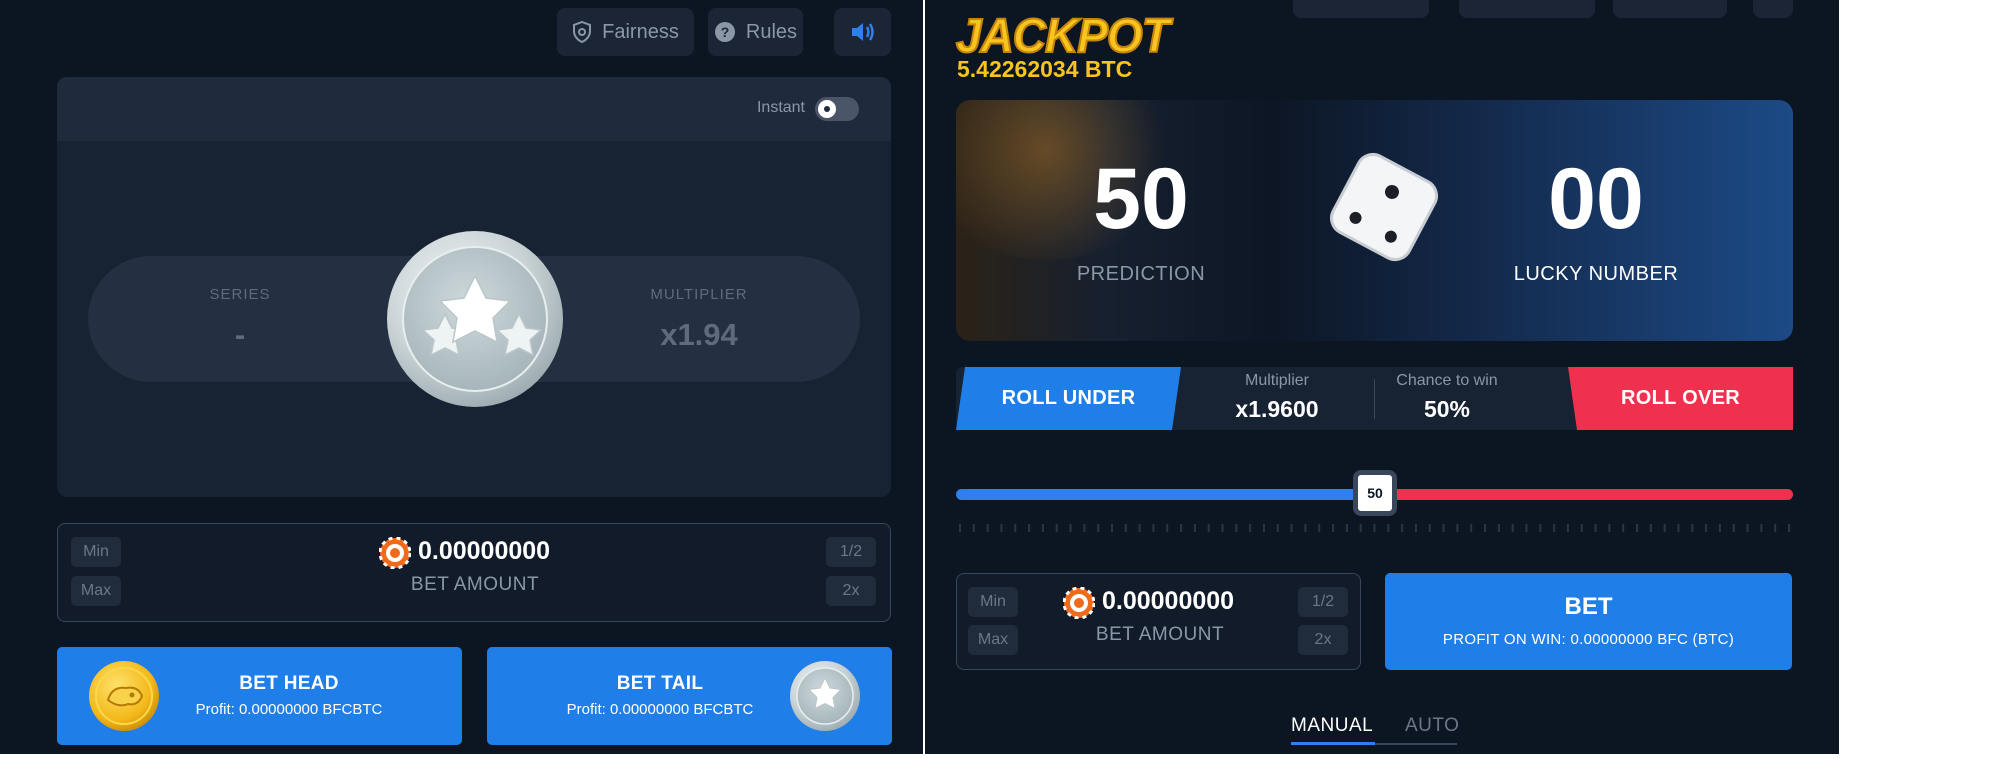 This screenshot has width=2008, height=779. I want to click on dice-max-button: Max, so click(993, 640).